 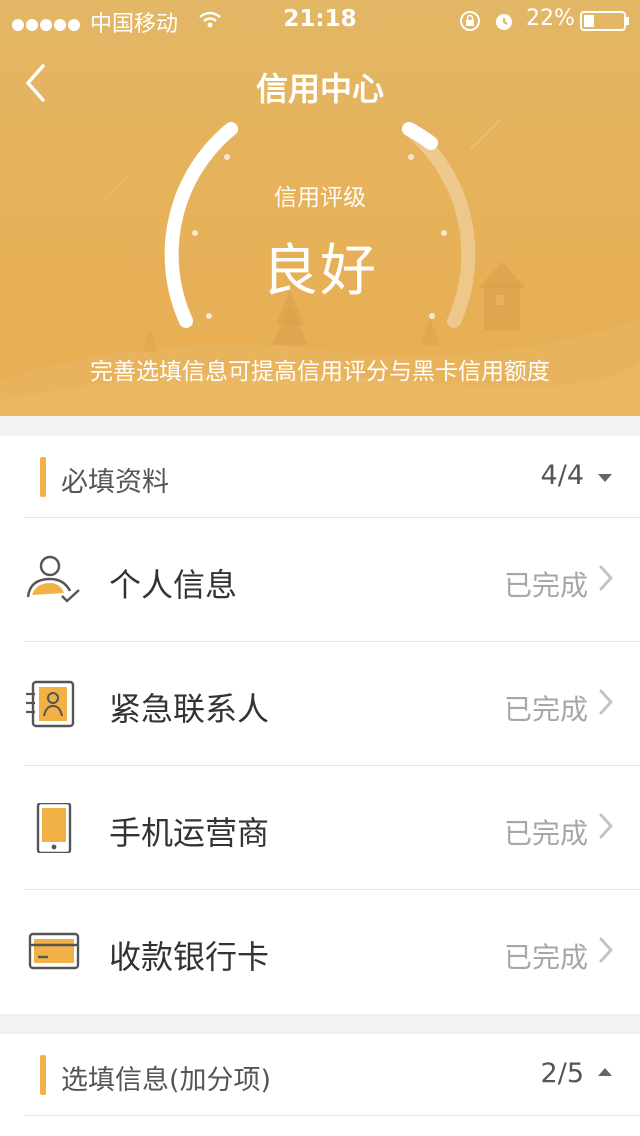 I want to click on section-title: 必填资料, so click(x=115, y=482).